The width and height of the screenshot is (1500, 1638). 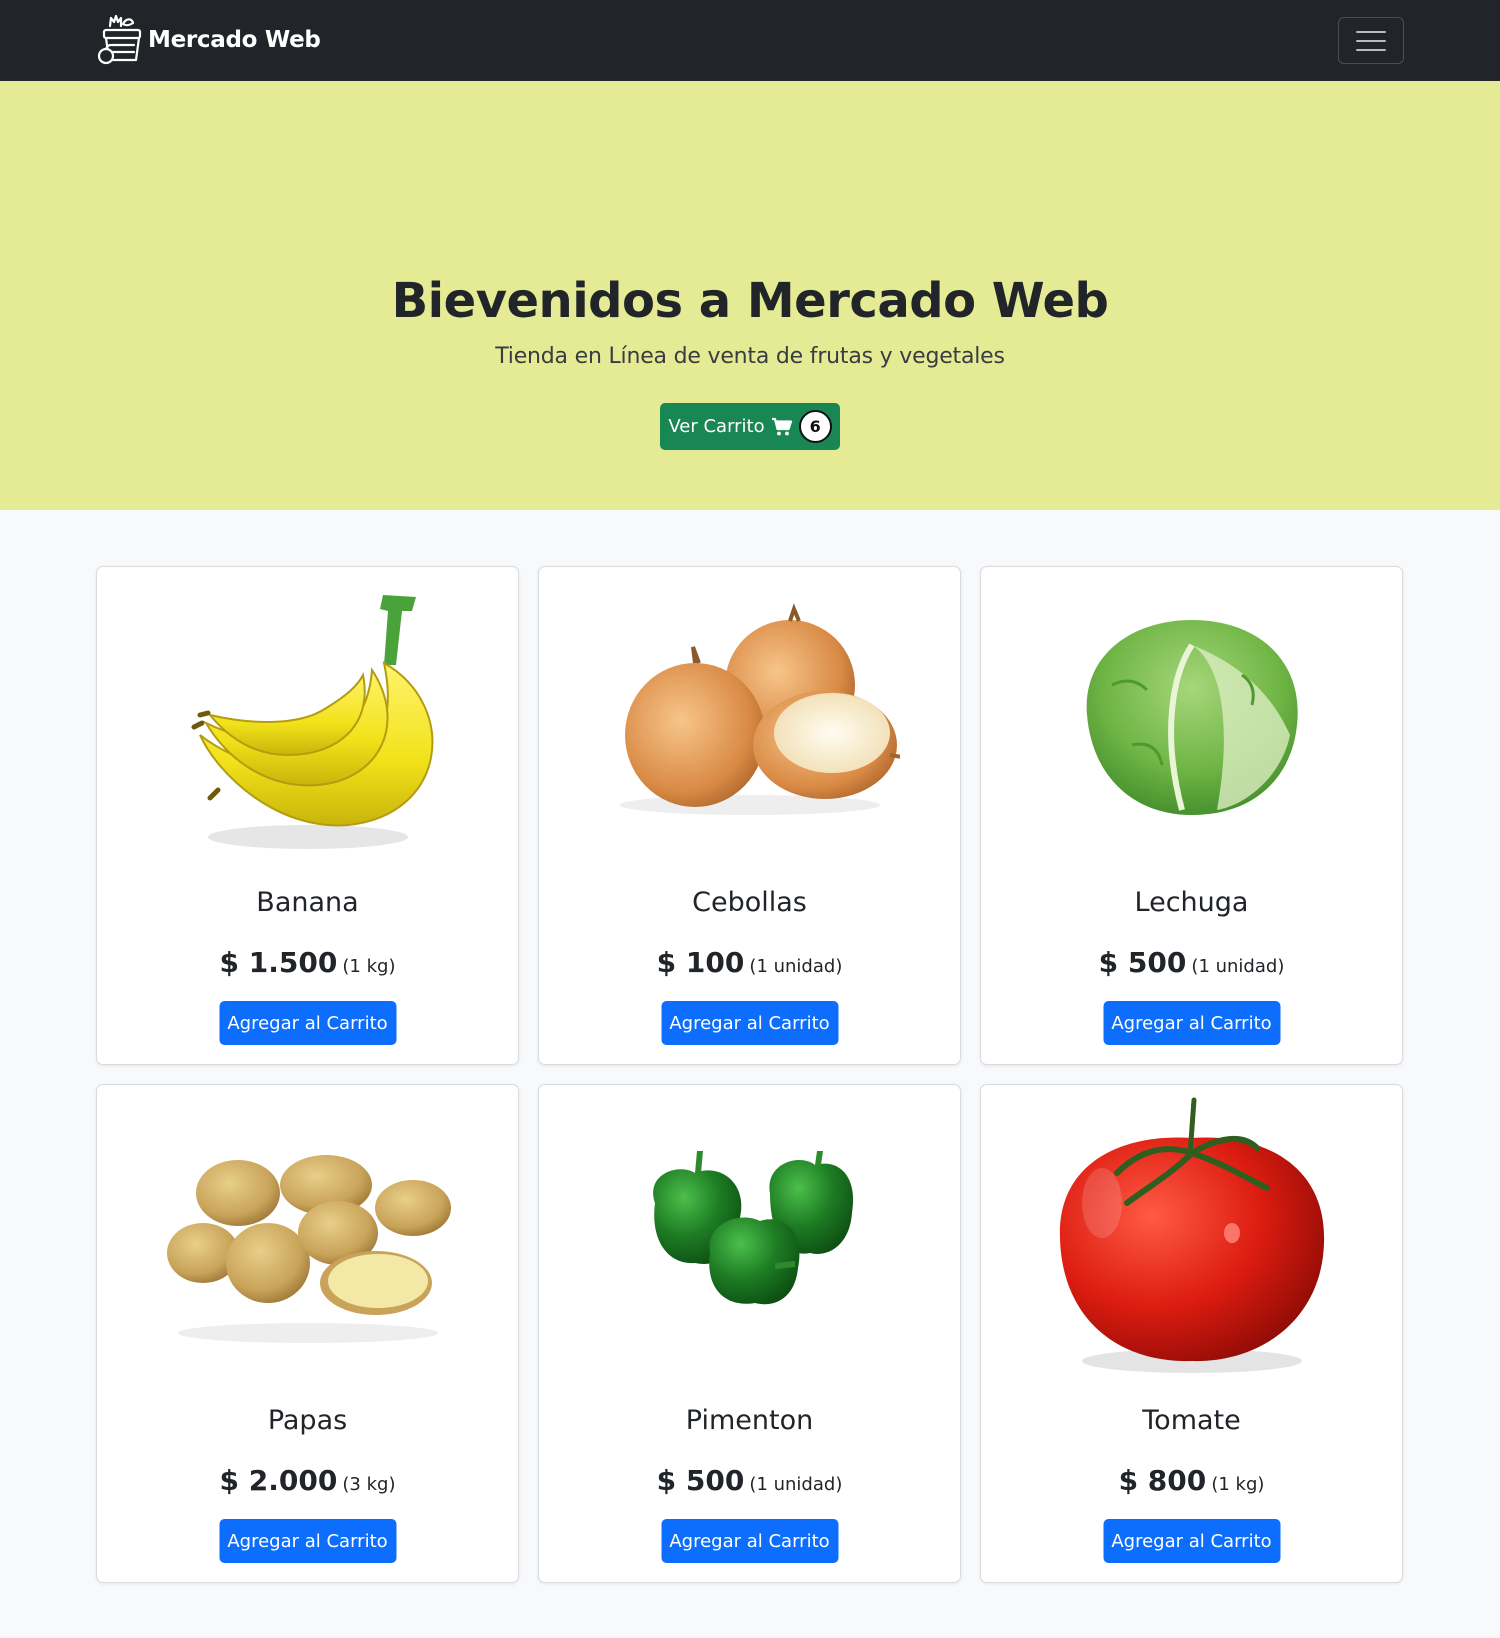 I want to click on brand-name: Mercado Web, so click(x=234, y=40).